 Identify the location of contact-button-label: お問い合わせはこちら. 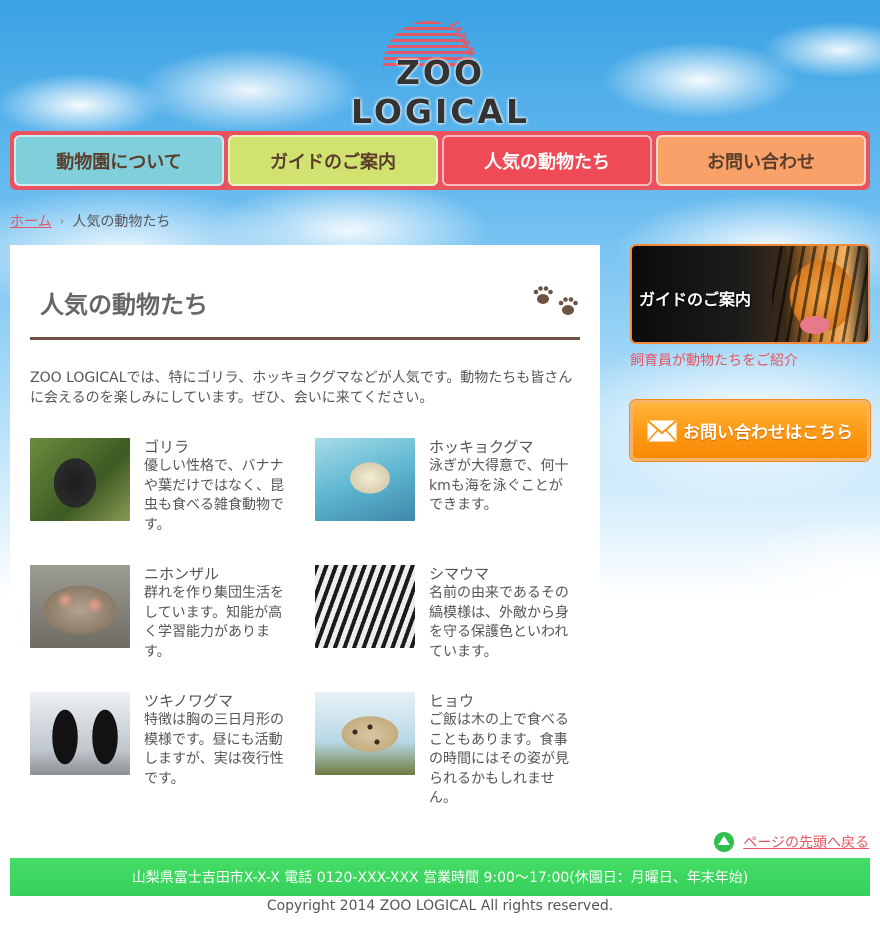
(768, 433).